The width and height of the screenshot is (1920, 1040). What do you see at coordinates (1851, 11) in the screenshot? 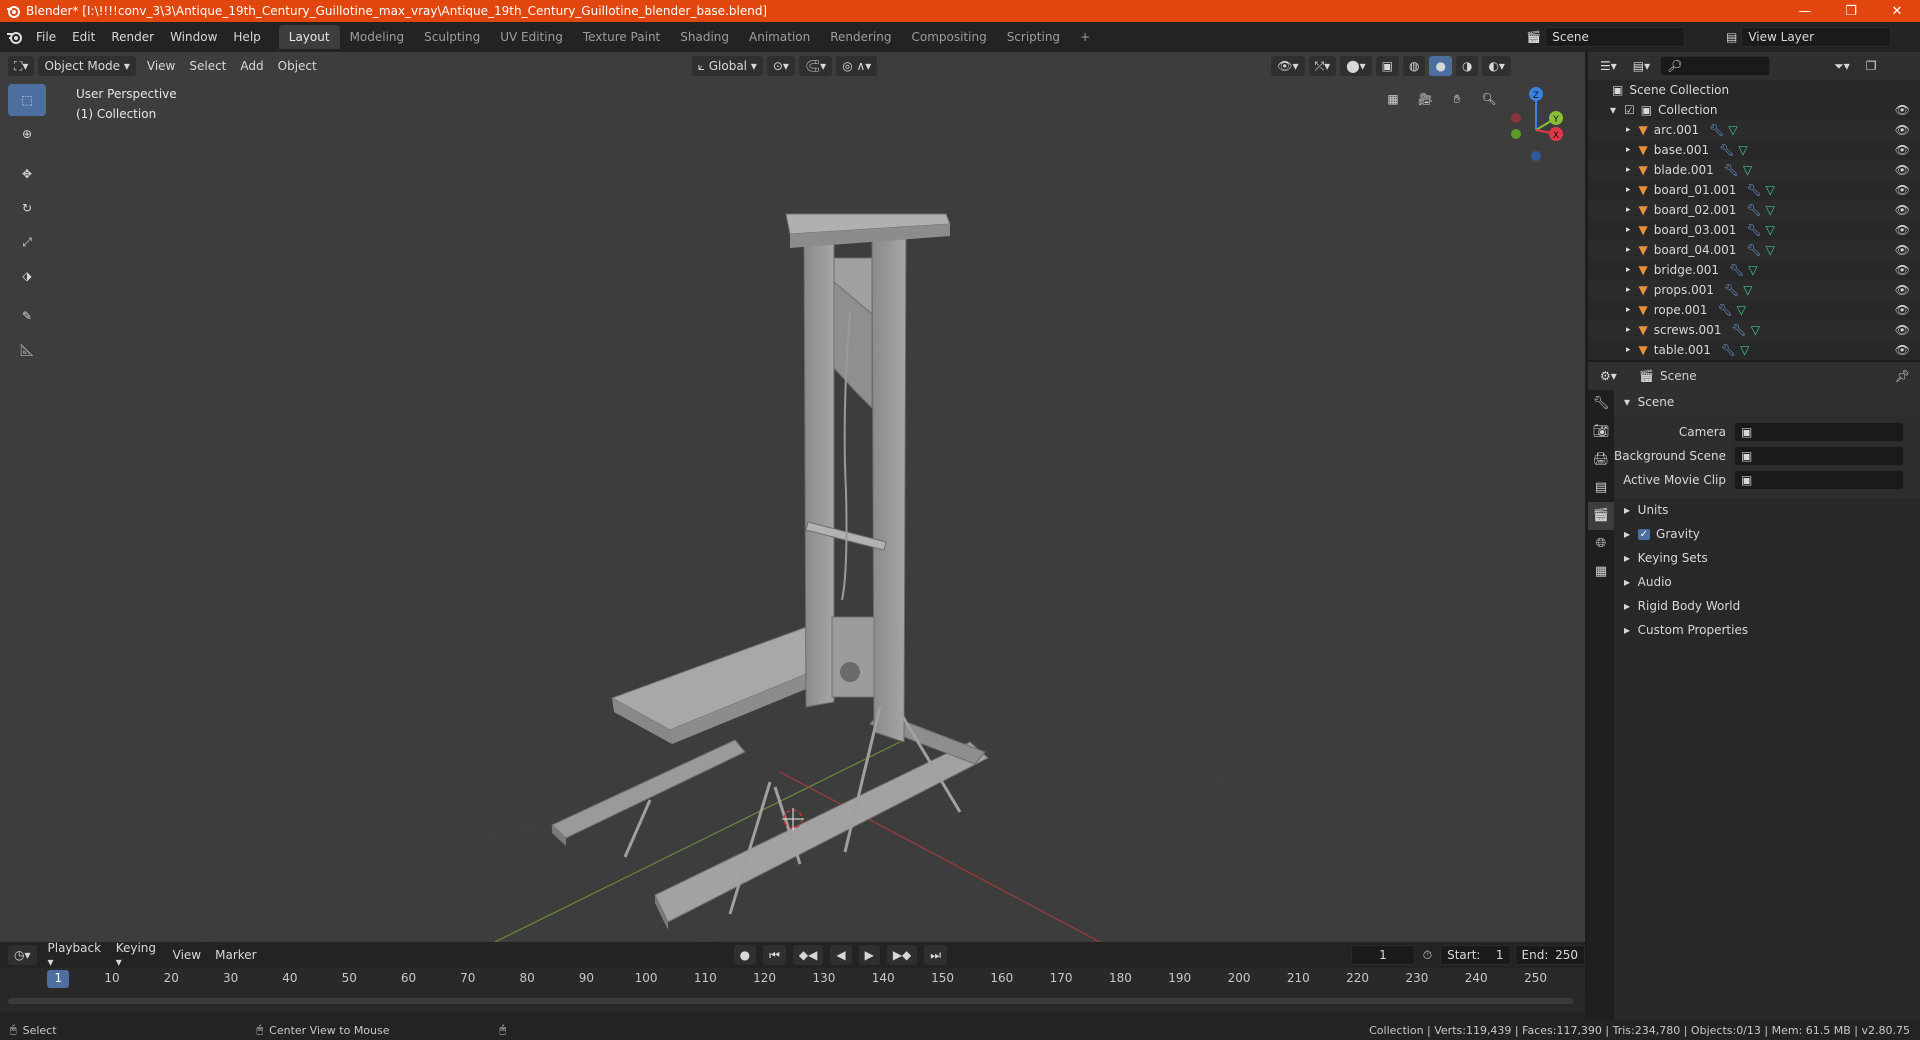
I see `maximize-button: ❐` at bounding box center [1851, 11].